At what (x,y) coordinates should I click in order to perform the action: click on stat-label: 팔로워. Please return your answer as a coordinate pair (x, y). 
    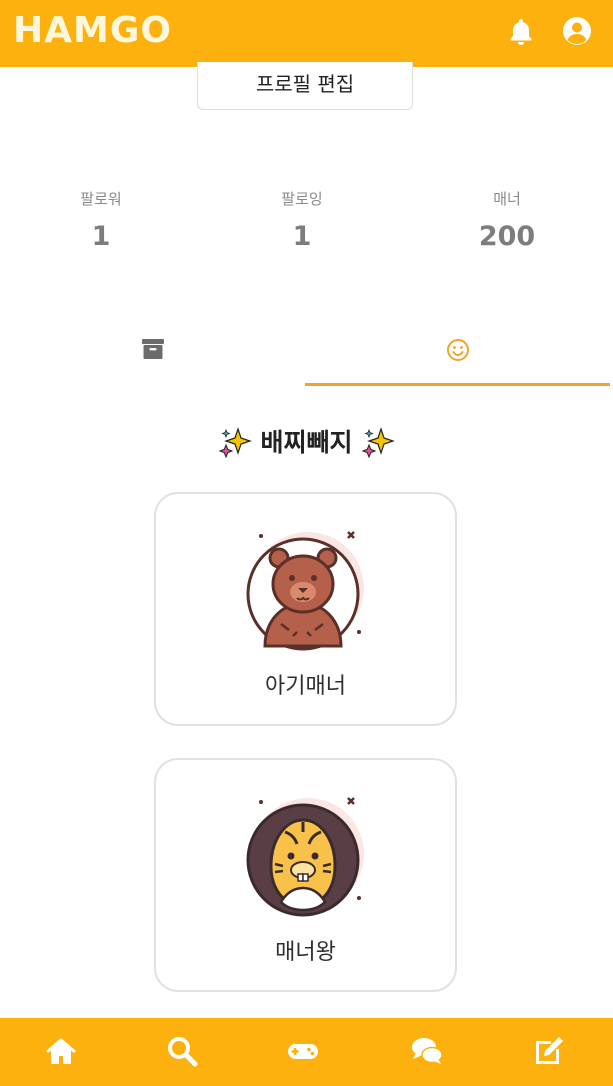
    Looking at the image, I should click on (101, 199).